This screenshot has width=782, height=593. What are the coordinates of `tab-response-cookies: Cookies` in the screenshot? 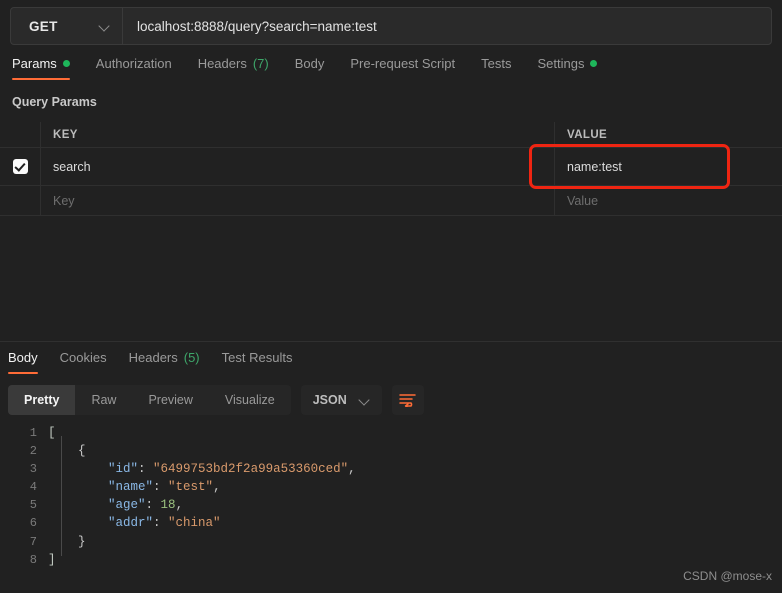 It's located at (83, 362).